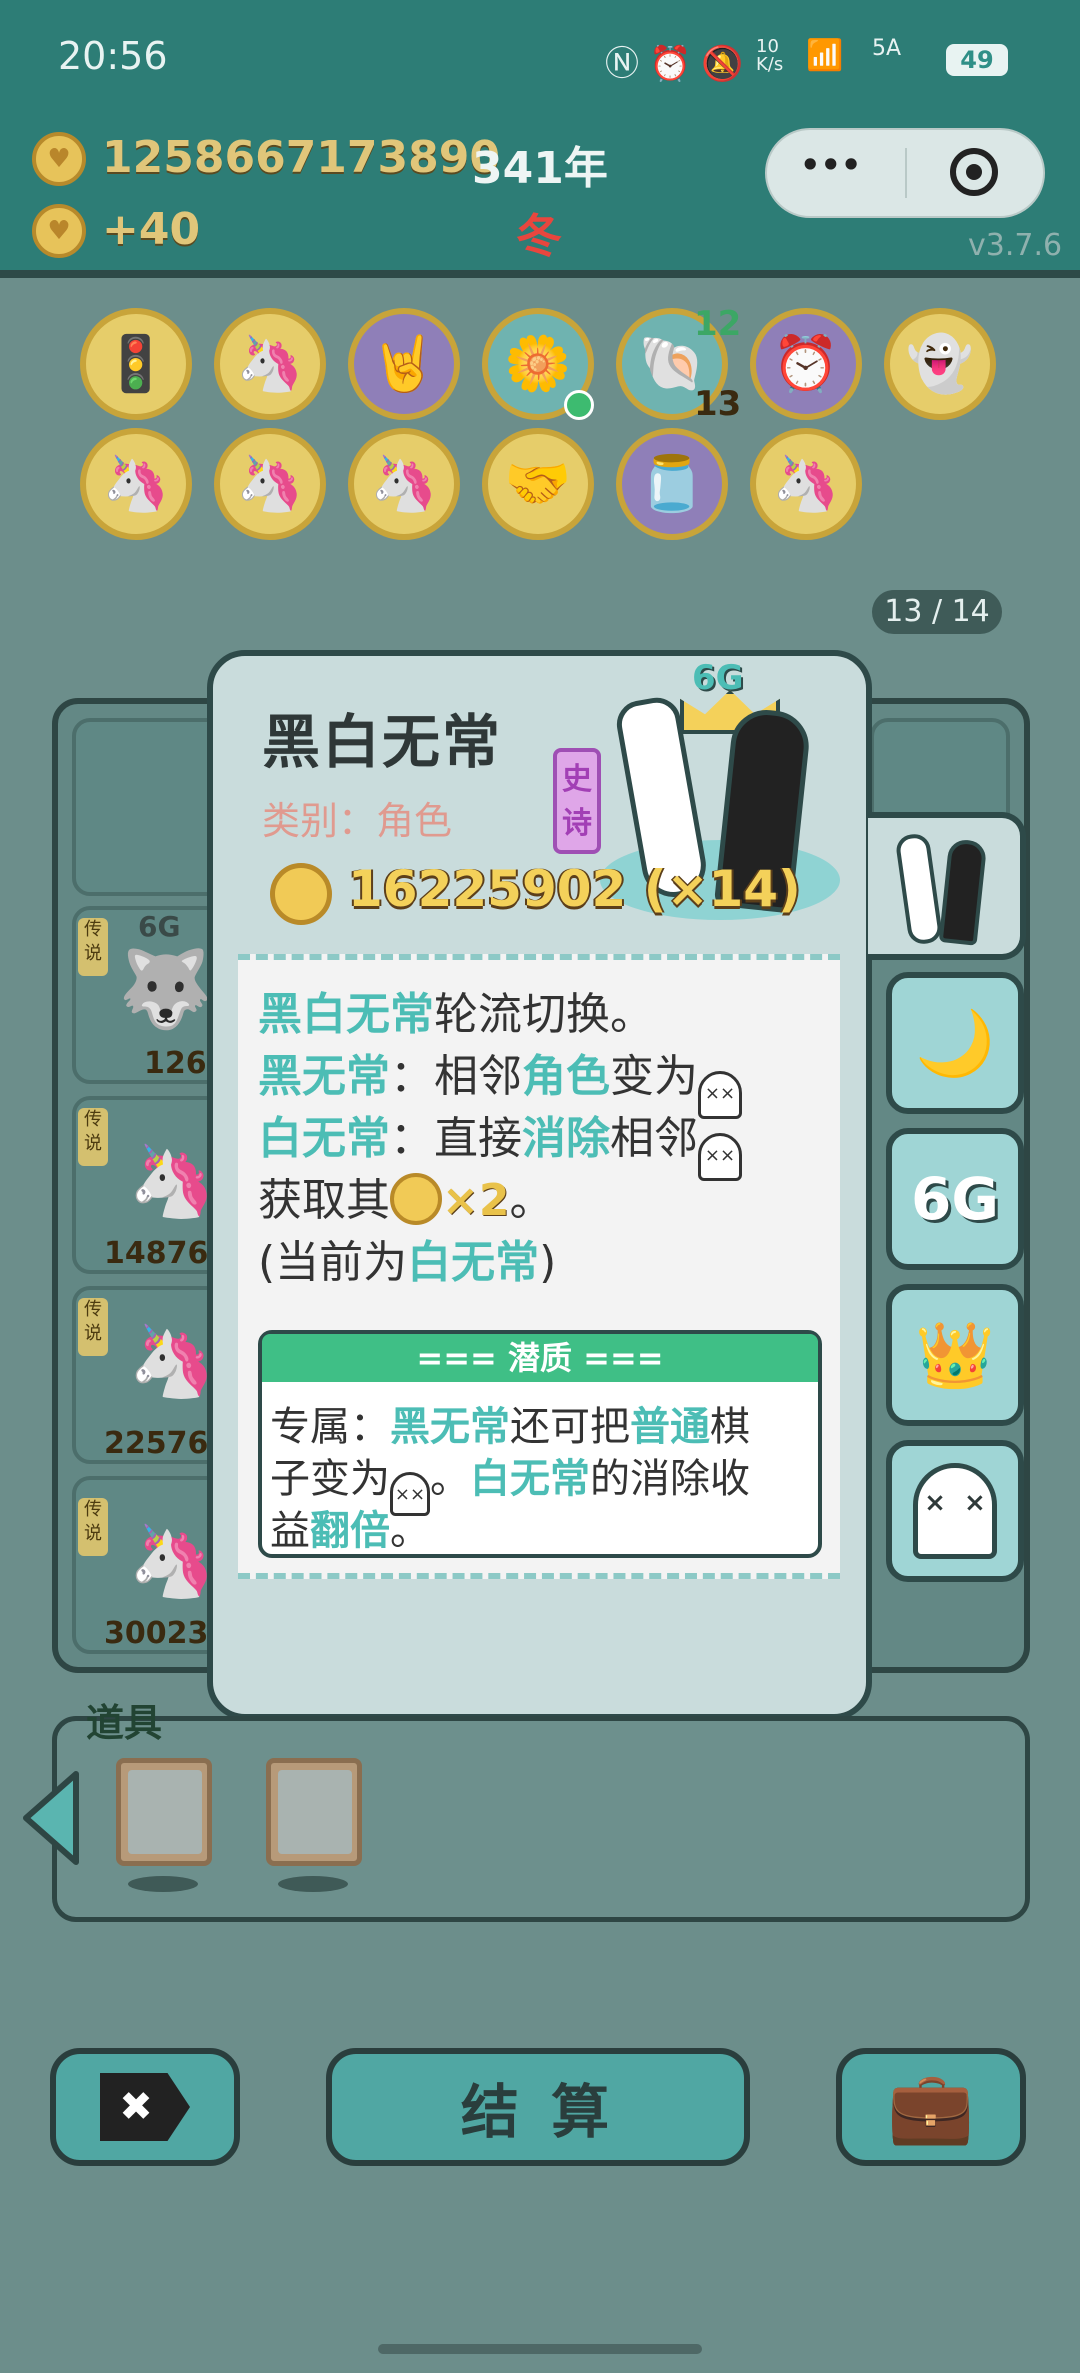 The height and width of the screenshot is (2373, 1080). I want to click on tile-value: 126, so click(175, 1063).